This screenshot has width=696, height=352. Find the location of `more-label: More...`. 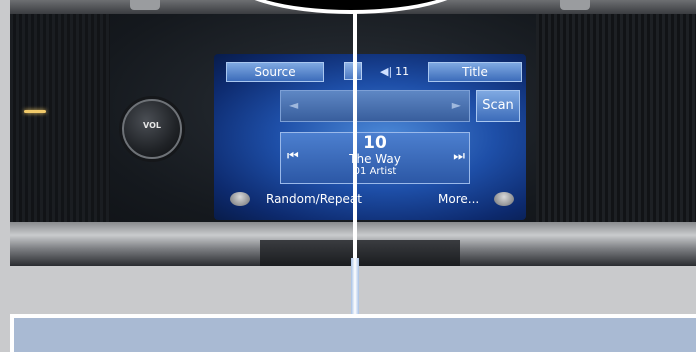

more-label: More... is located at coordinates (458, 199).